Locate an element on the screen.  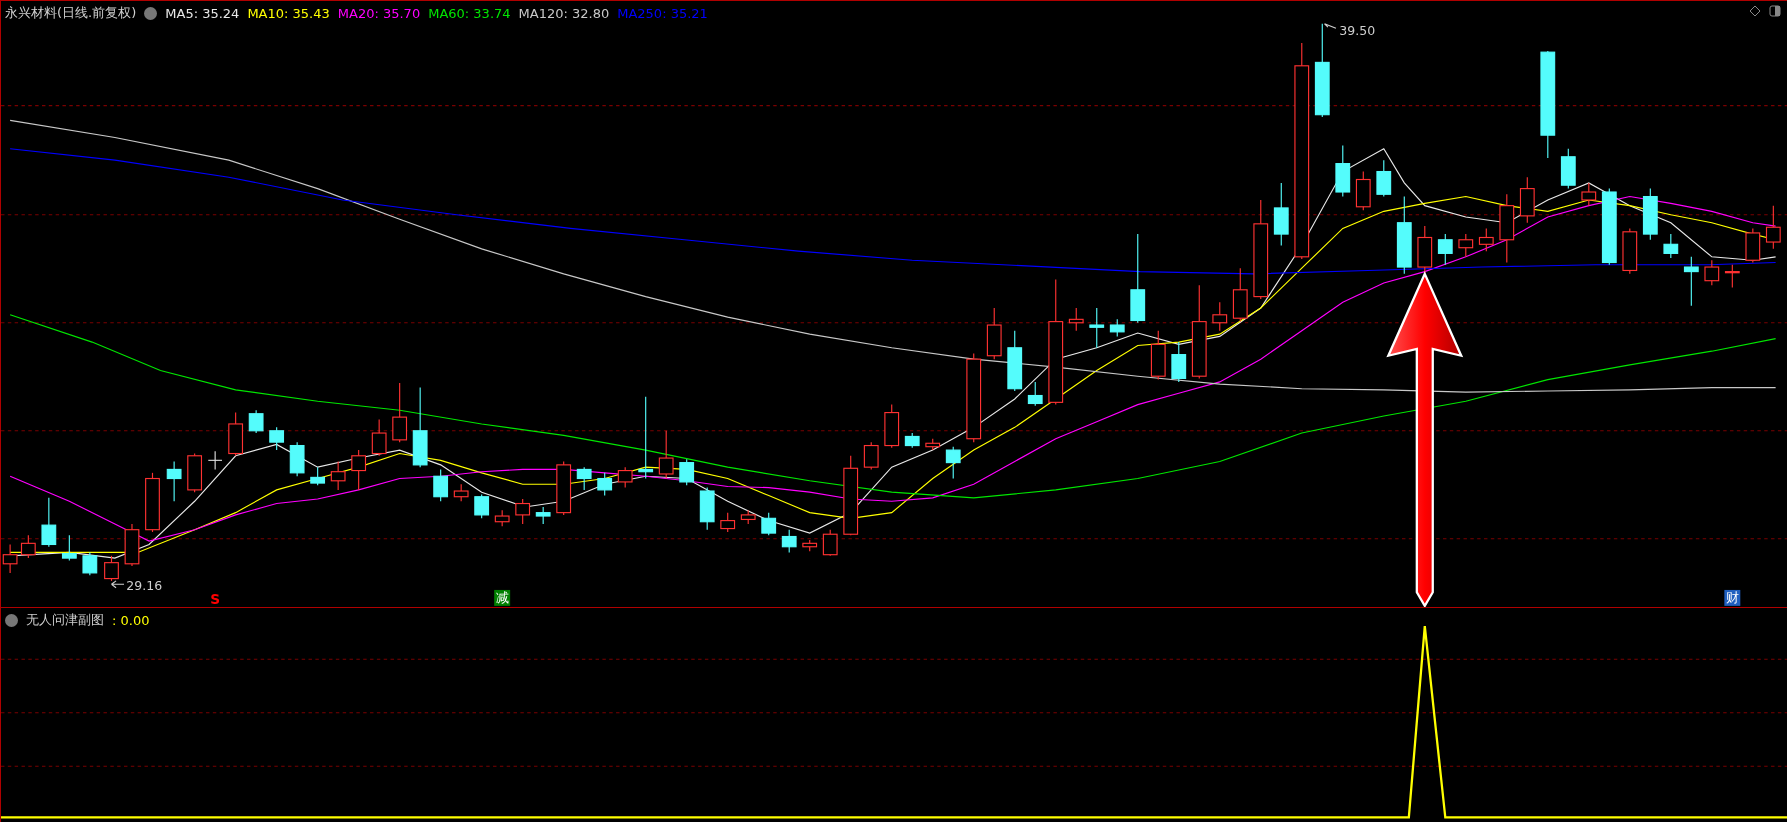
indicator-value: : 0.00 is located at coordinates (131, 620).